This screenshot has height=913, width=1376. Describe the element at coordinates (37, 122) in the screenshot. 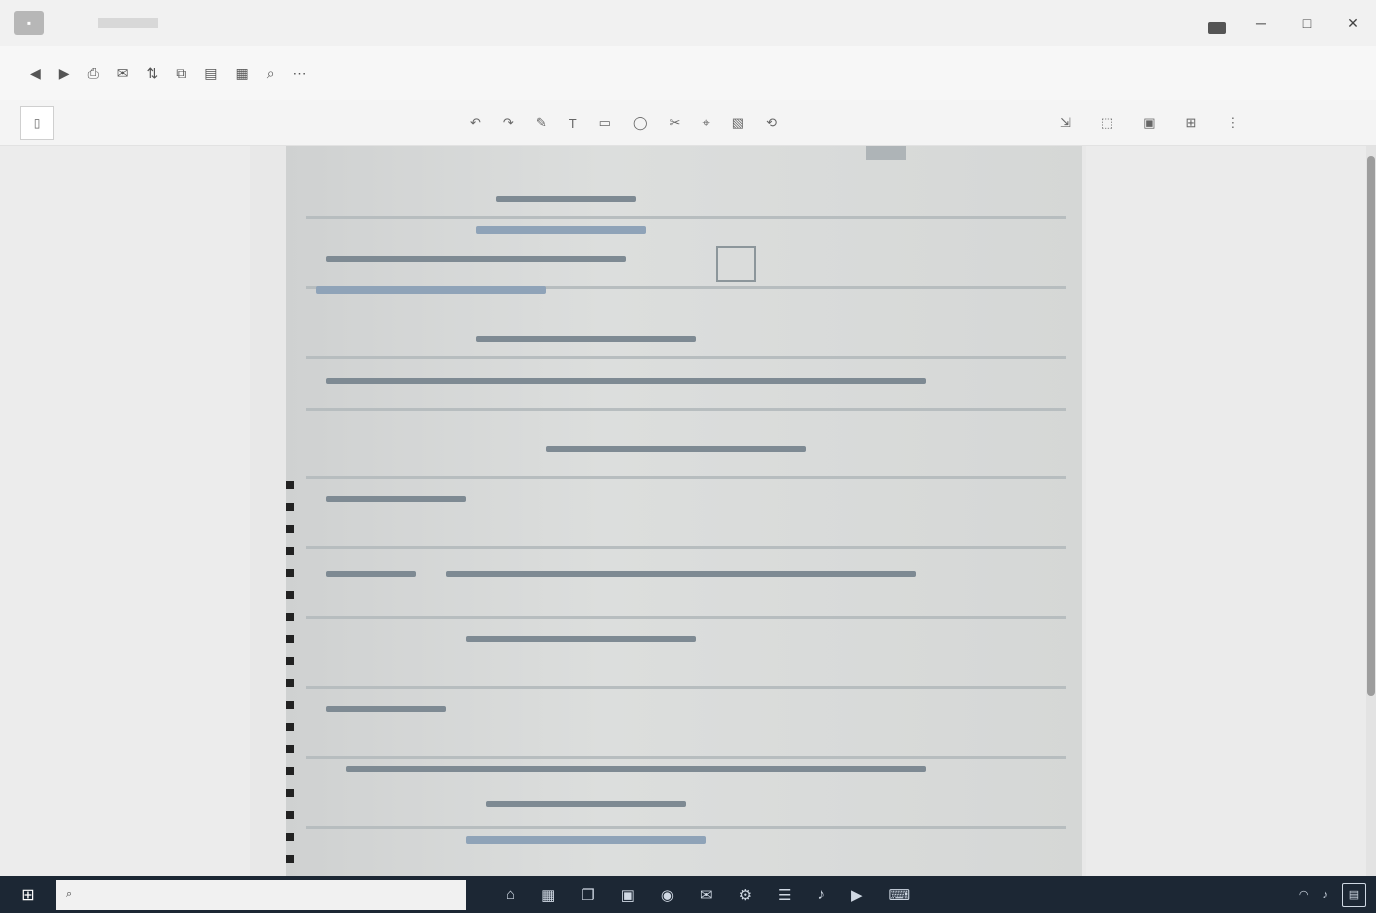

I see `sidebar-toggle-button: ▯` at that location.